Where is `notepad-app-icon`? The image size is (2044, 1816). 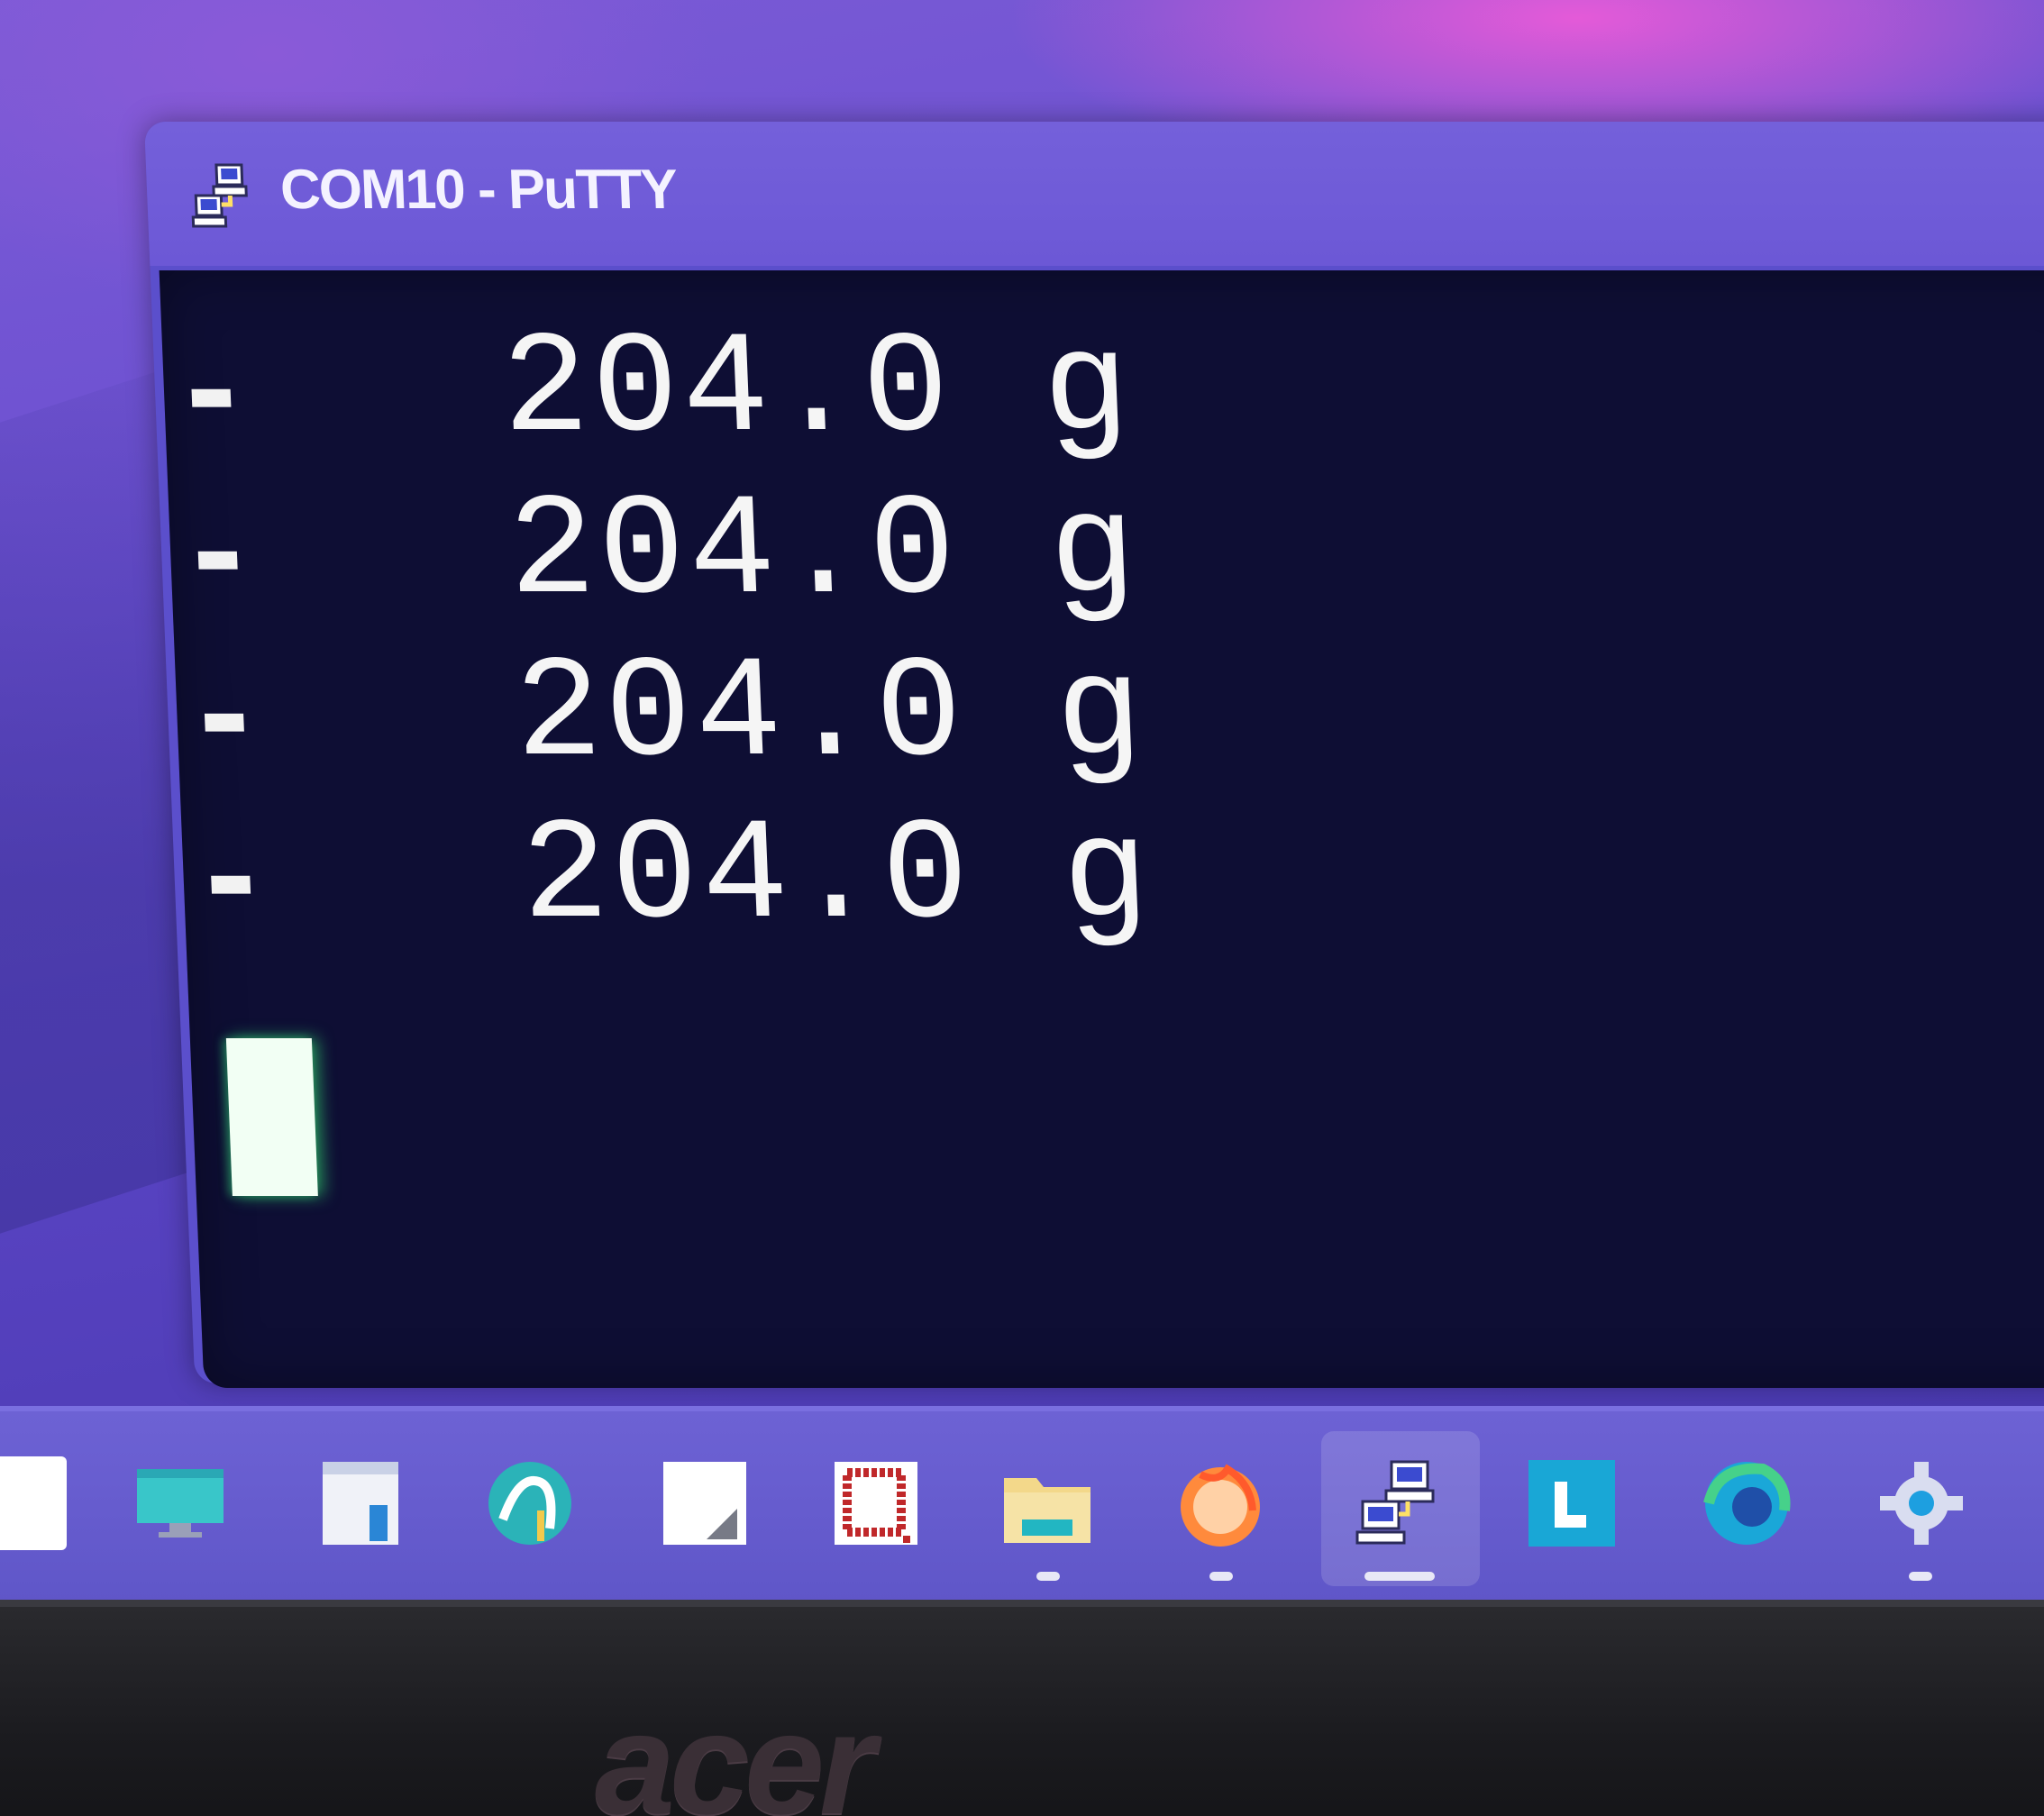 notepad-app-icon is located at coordinates (705, 1503).